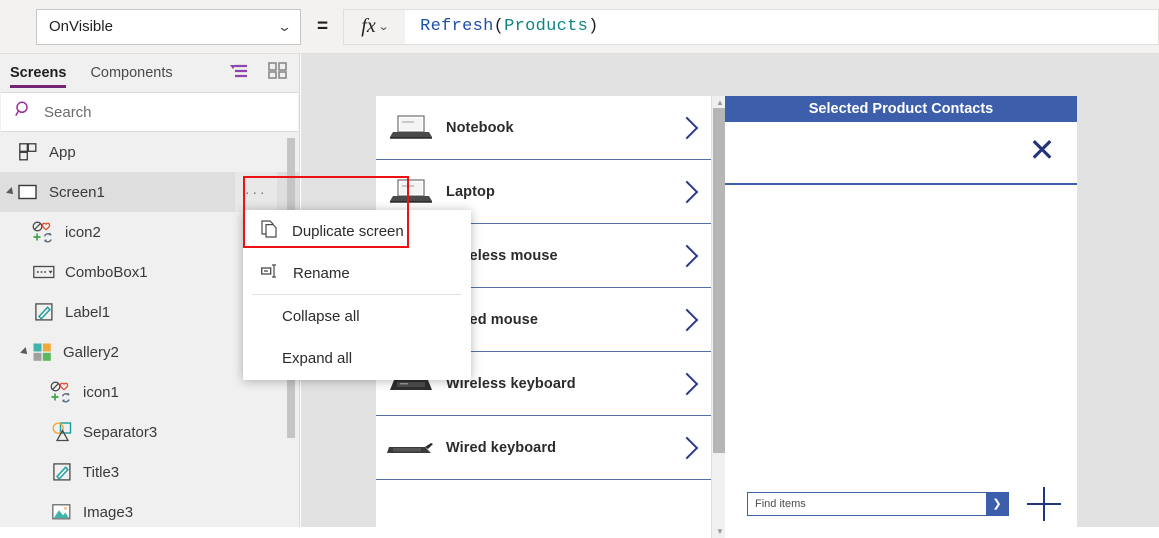 This screenshot has width=1159, height=538. I want to click on gallery-scrollbar-track: ▲ ▼, so click(718, 317).